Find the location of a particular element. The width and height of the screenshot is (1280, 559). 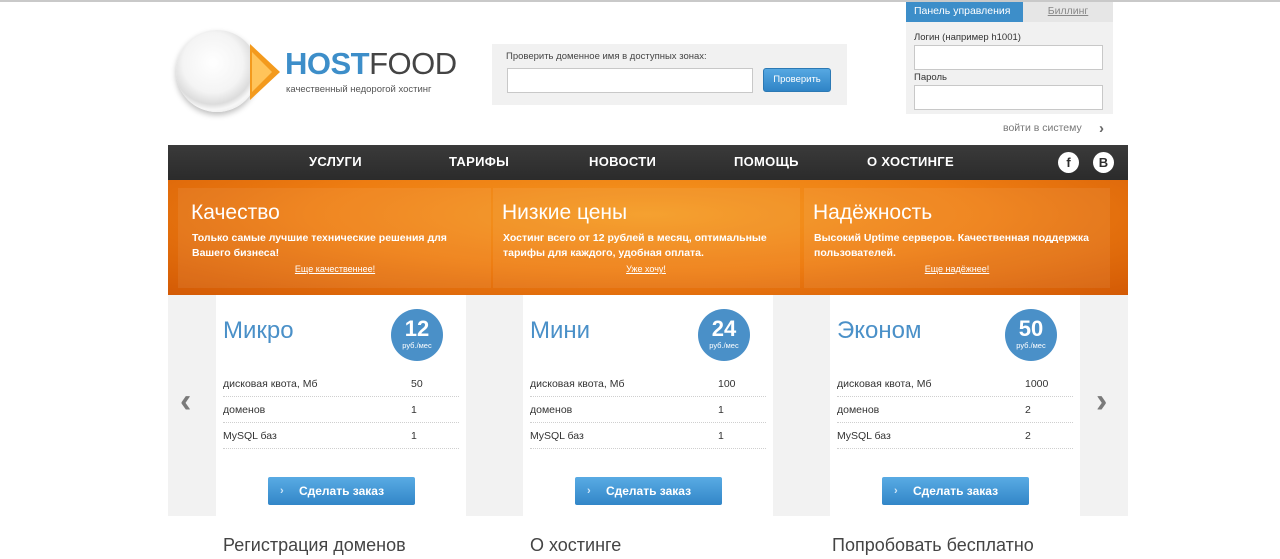

tariff-name: Микро is located at coordinates (258, 330).